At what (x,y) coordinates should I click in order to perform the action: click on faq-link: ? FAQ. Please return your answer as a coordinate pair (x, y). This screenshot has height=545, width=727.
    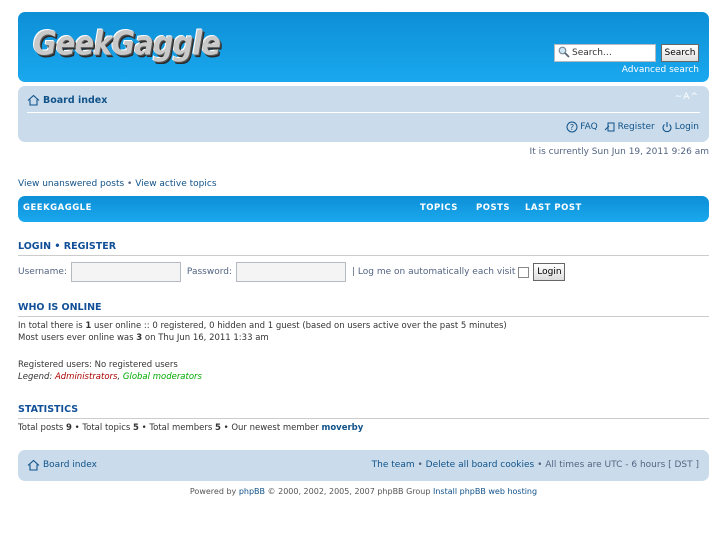
    Looking at the image, I should click on (582, 127).